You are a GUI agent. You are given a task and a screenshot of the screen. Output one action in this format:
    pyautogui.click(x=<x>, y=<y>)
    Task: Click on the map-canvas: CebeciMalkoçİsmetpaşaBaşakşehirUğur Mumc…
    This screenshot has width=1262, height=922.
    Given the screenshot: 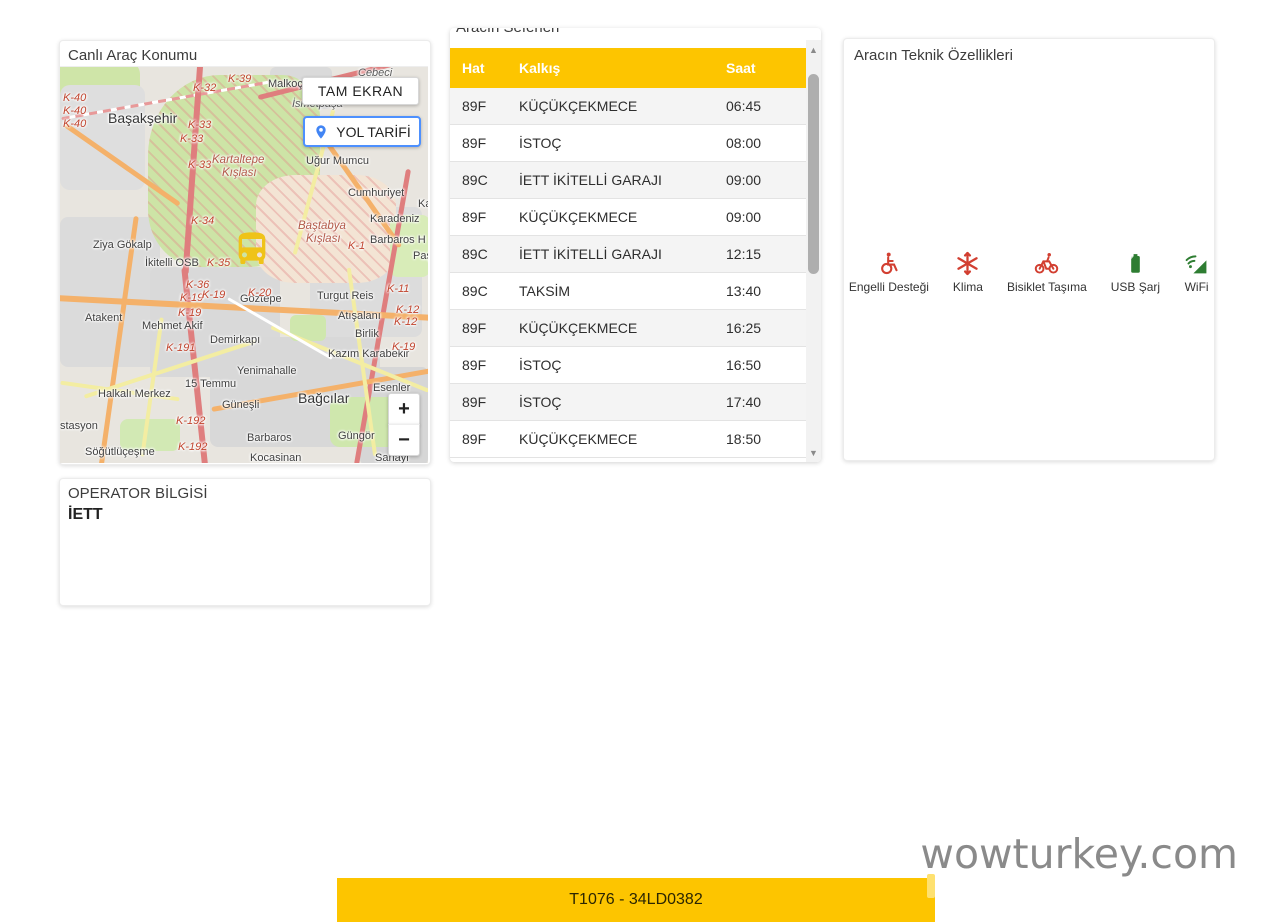 What is the action you would take?
    pyautogui.click(x=244, y=264)
    